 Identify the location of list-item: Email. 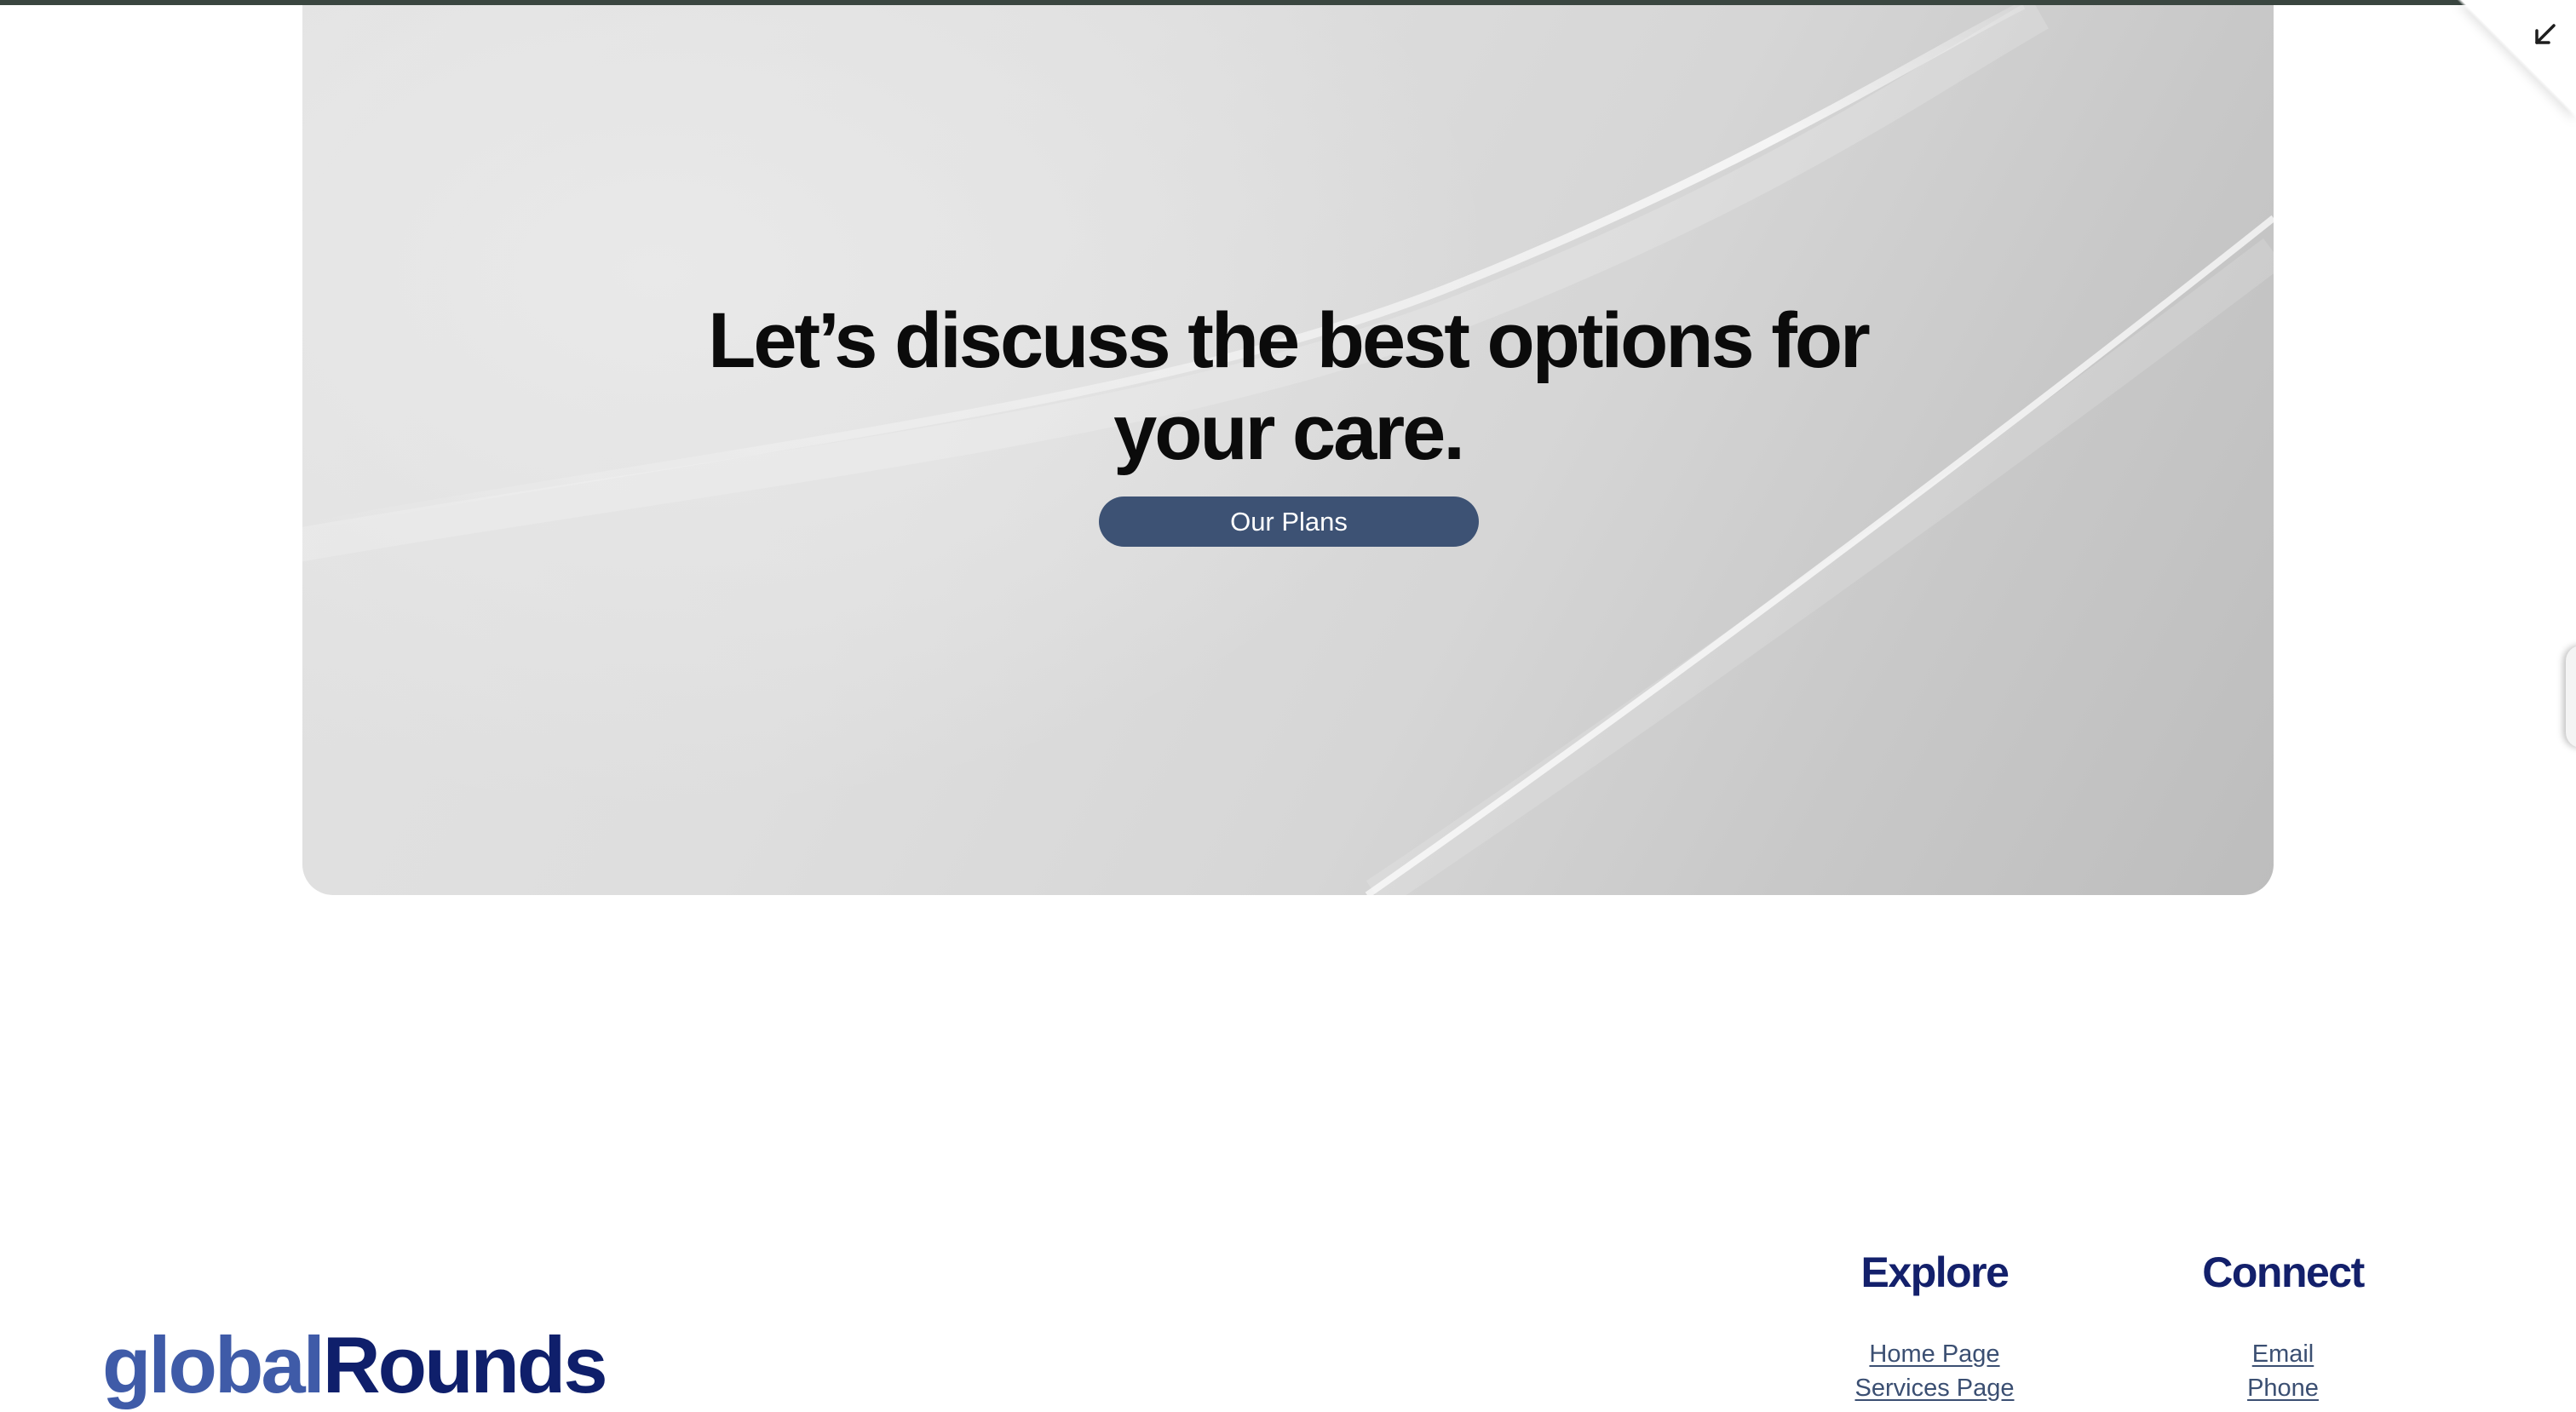
(2283, 1354).